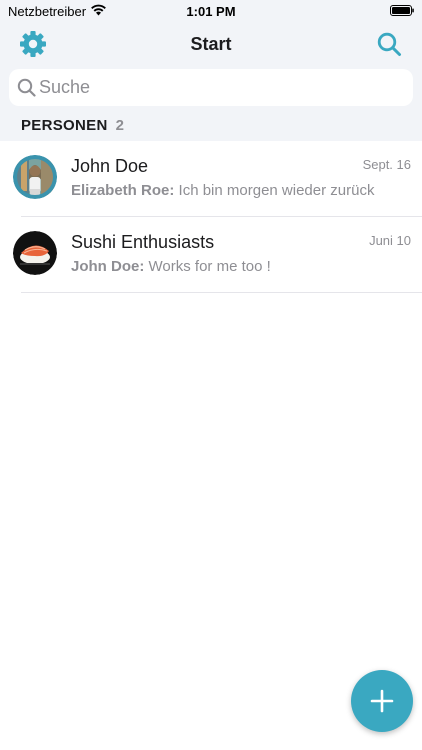 The width and height of the screenshot is (422, 750). I want to click on navigation-bar: Start, so click(211, 44).